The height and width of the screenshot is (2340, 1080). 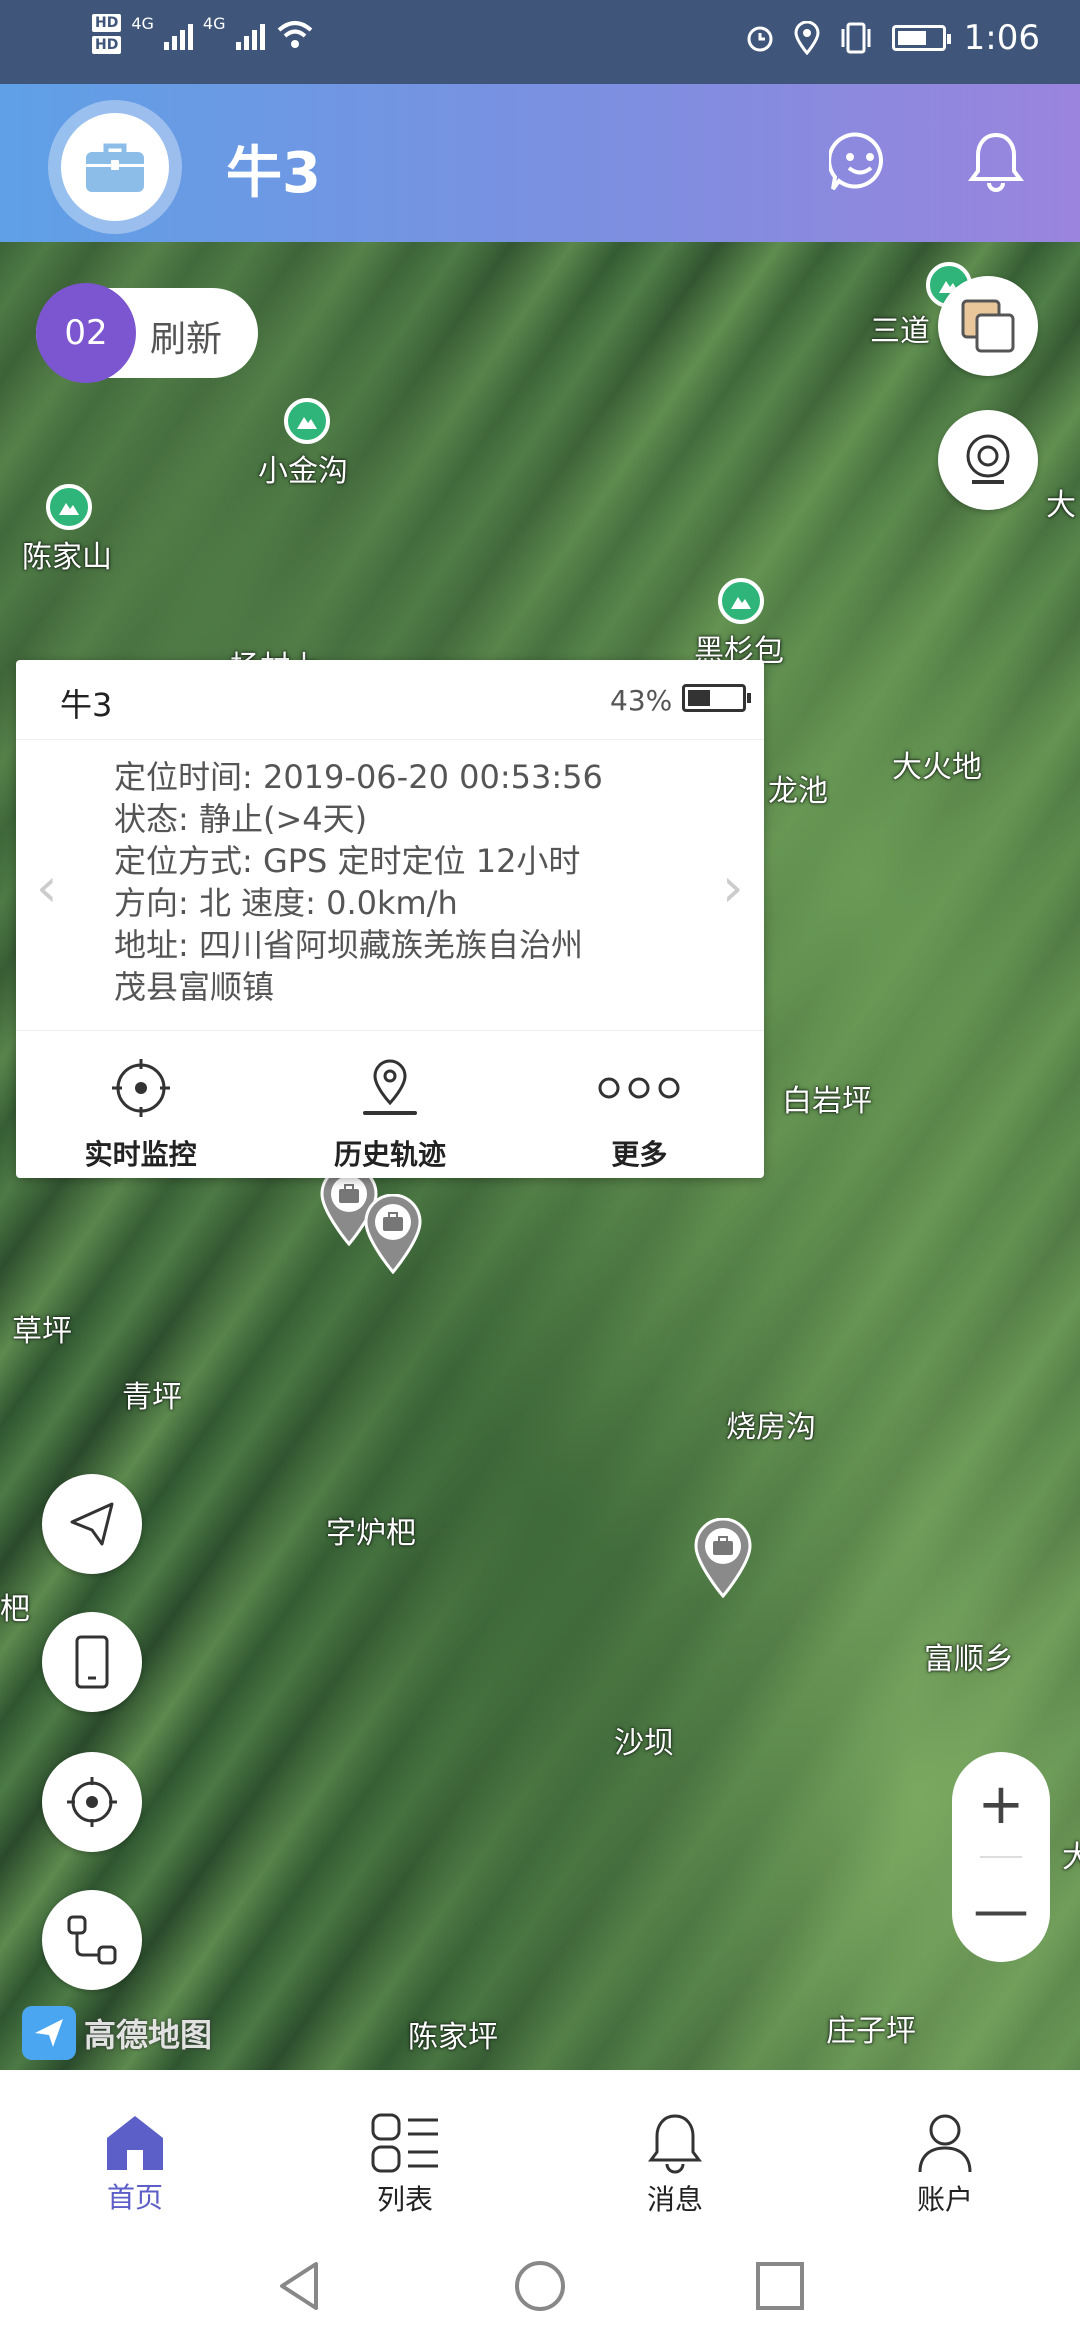 I want to click on realtime-monitor-button: 实时监控, so click(x=140, y=1104).